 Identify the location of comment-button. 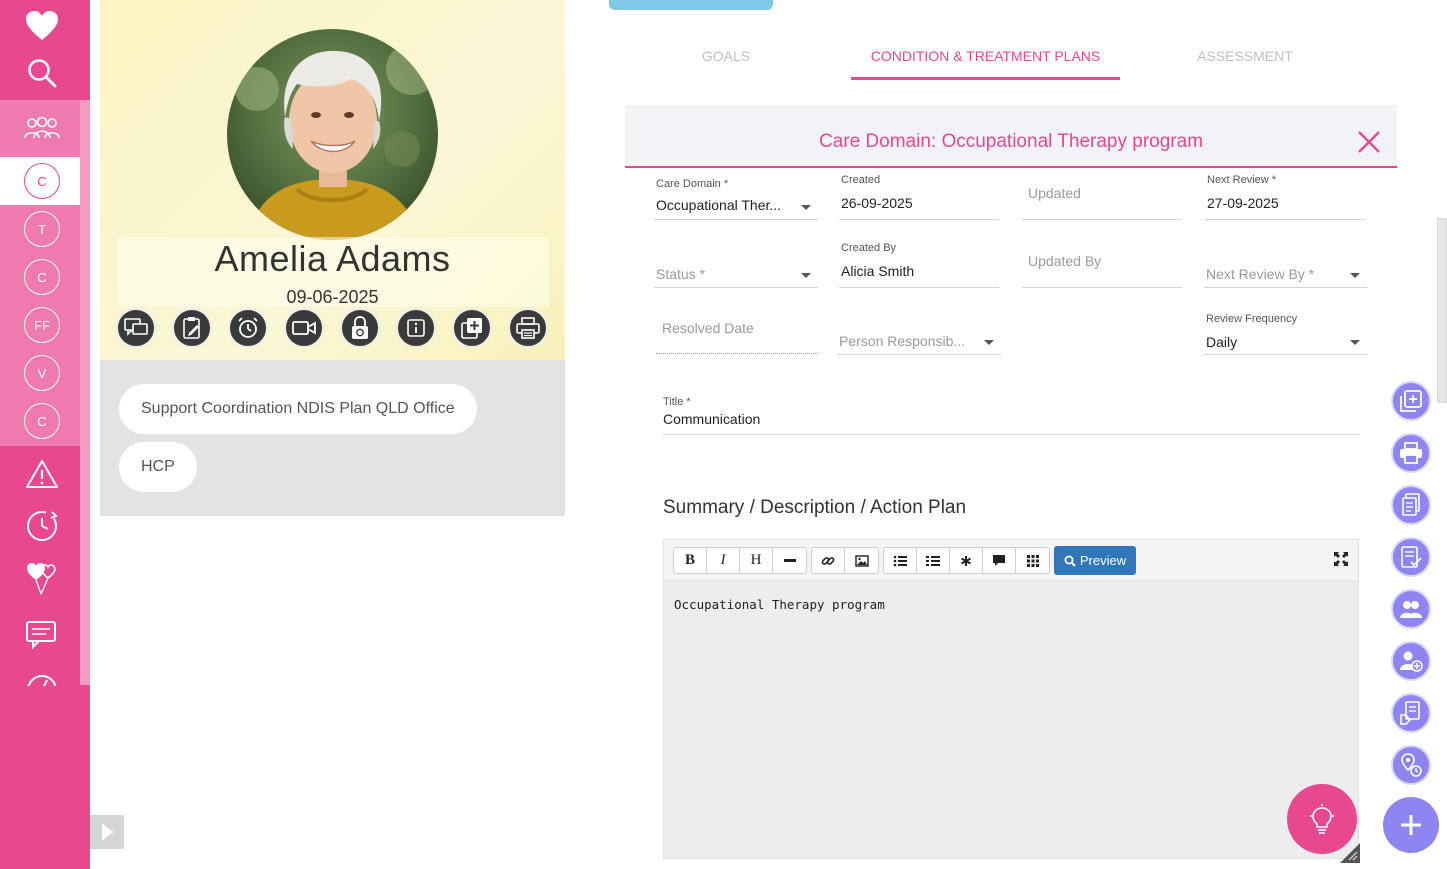
(999, 560).